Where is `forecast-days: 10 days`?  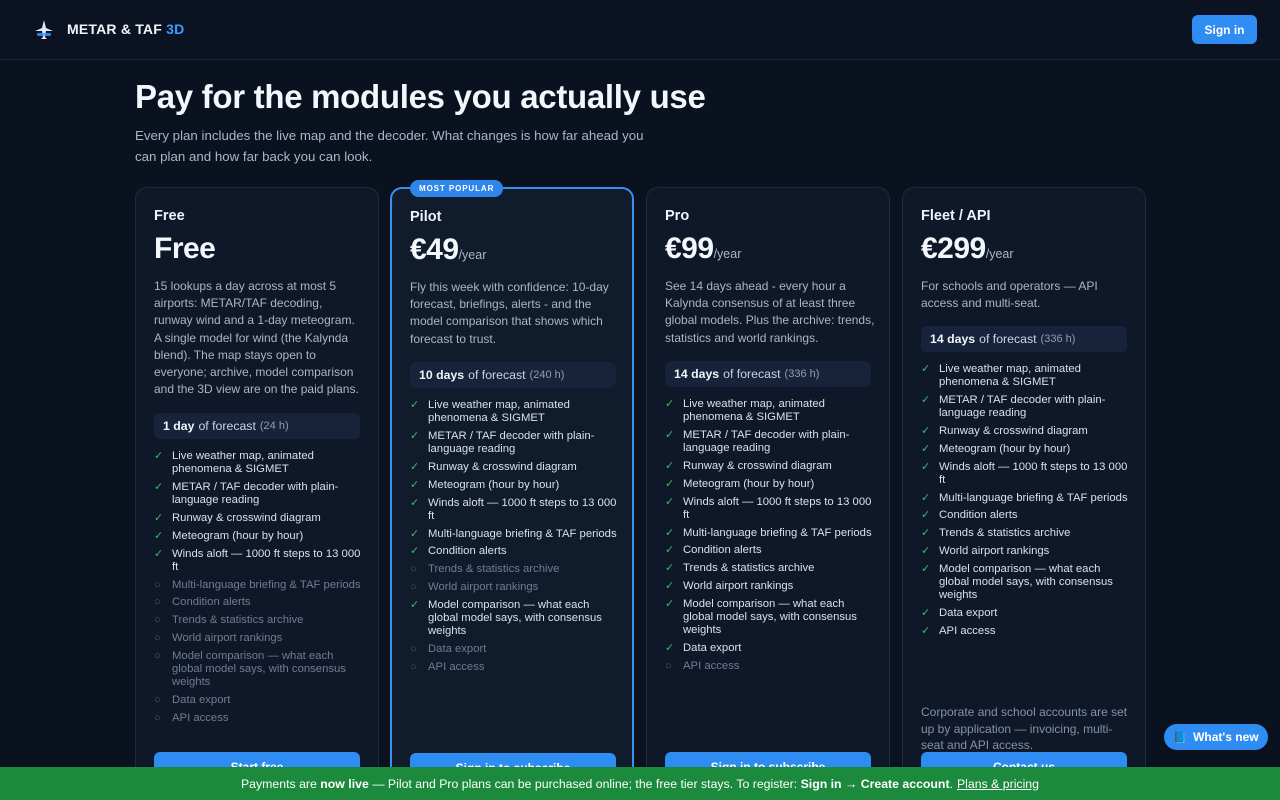 forecast-days: 10 days is located at coordinates (442, 375).